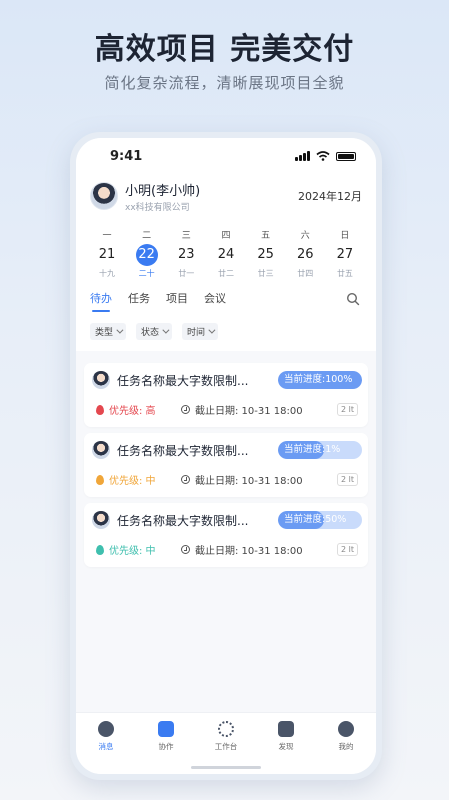 This screenshot has width=449, height=800. What do you see at coordinates (157, 207) in the screenshot?
I see `profile-company: xx科技有限公司` at bounding box center [157, 207].